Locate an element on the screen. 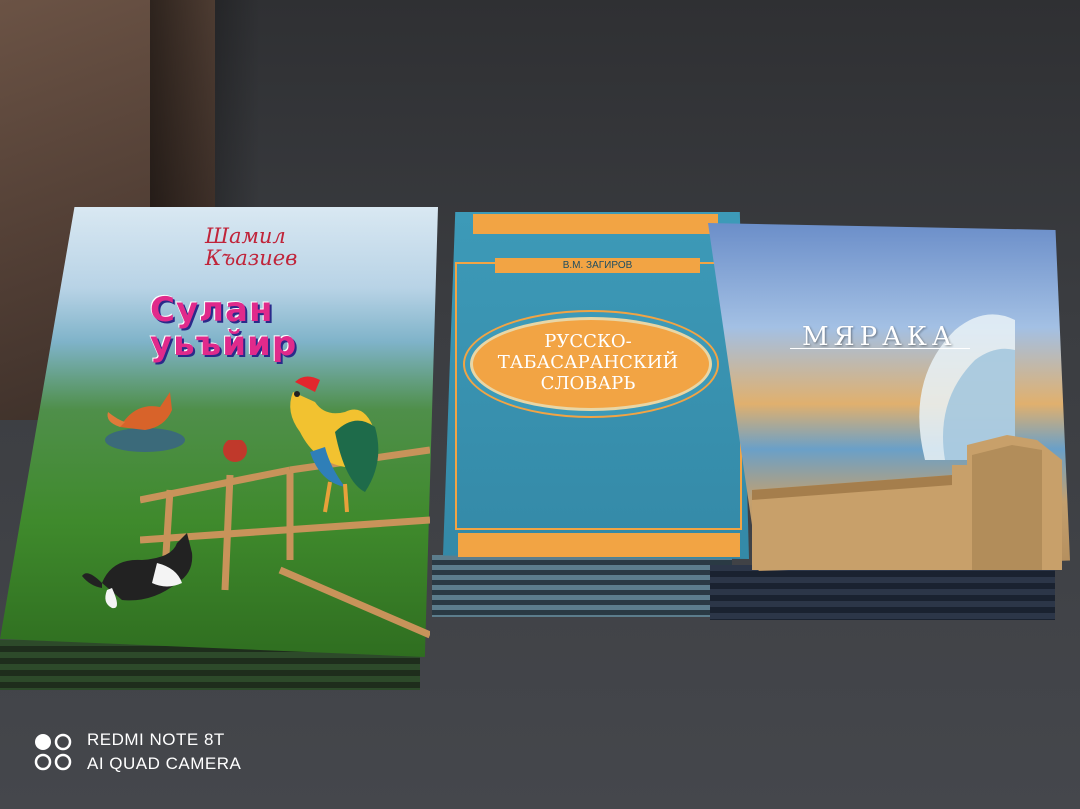 The width and height of the screenshot is (1080, 809). book1-title-line1: Сулан is located at coordinates (212, 310).